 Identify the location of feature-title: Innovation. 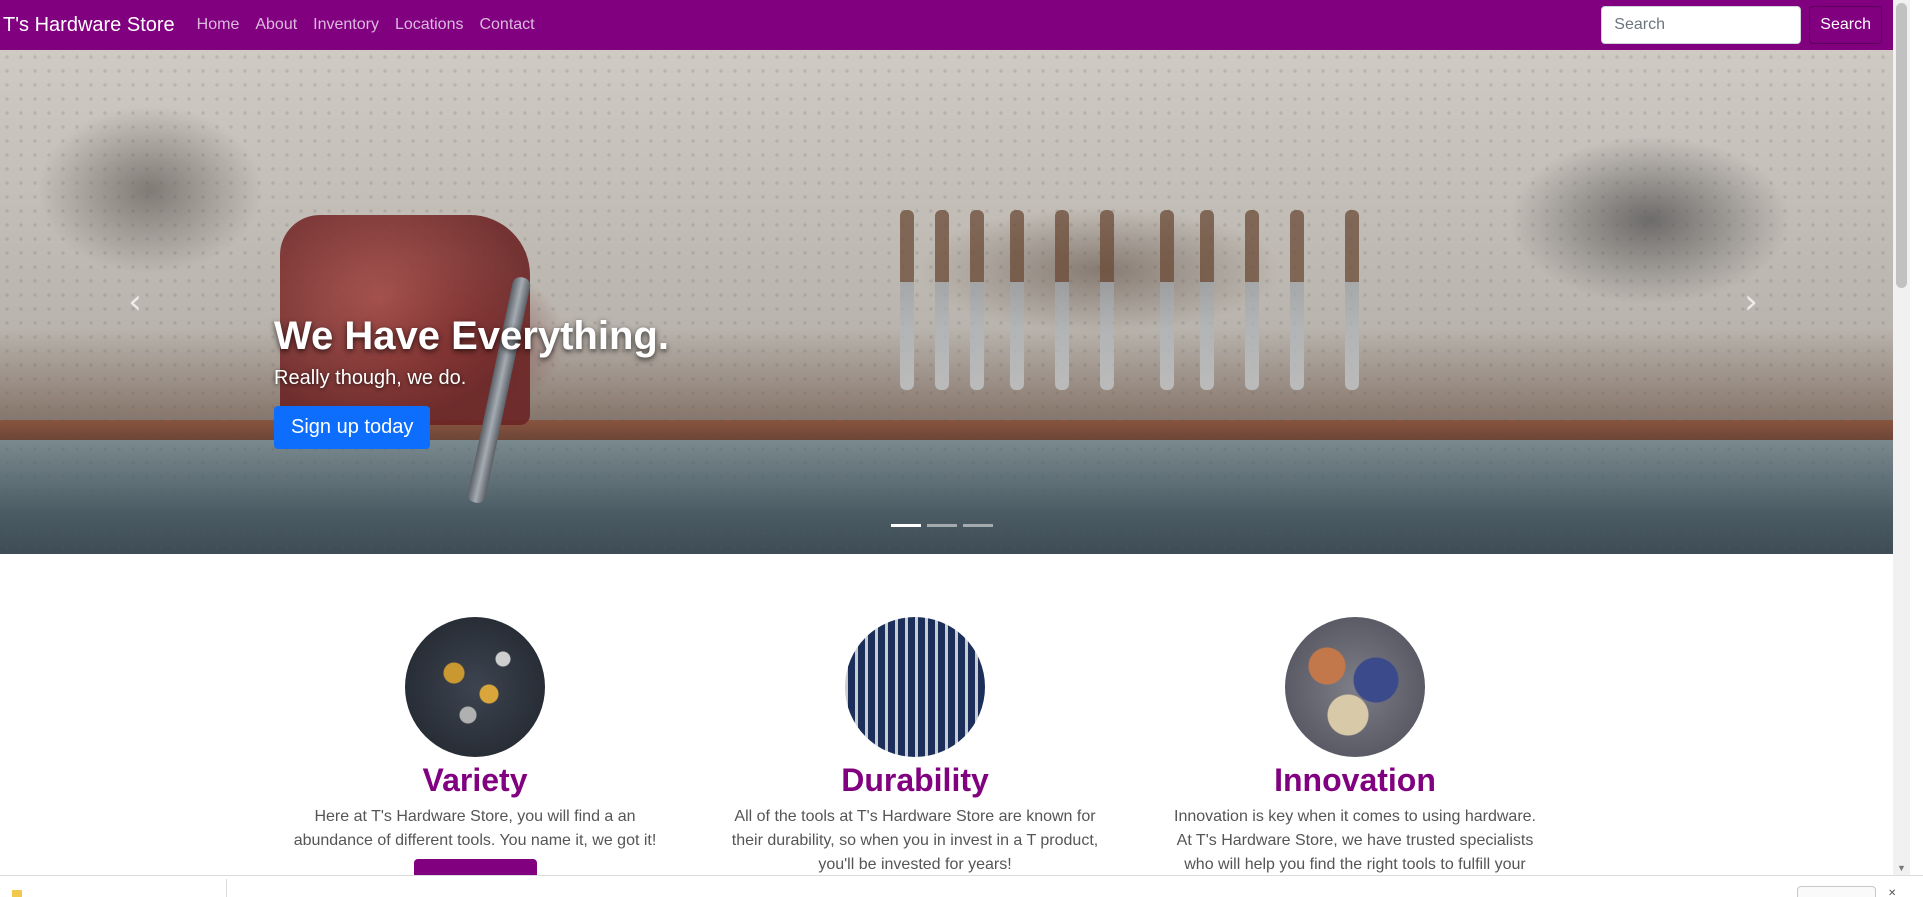
(1355, 780).